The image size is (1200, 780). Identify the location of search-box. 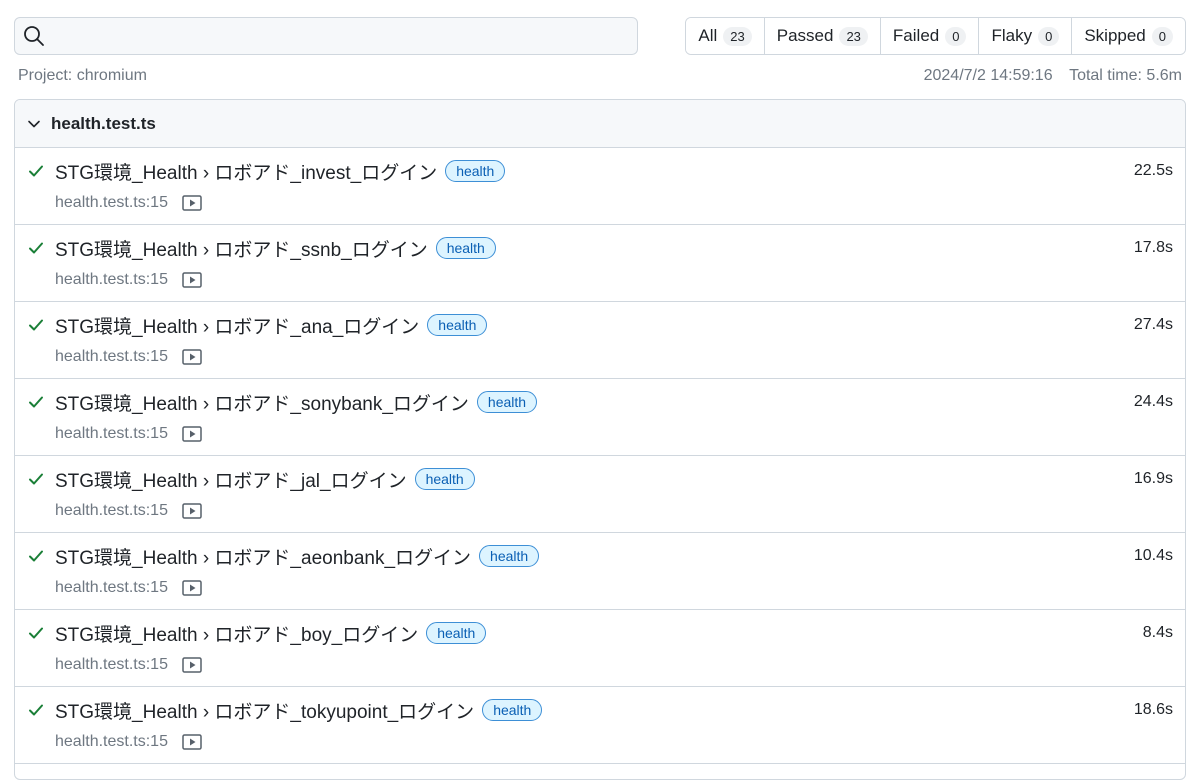
(326, 36).